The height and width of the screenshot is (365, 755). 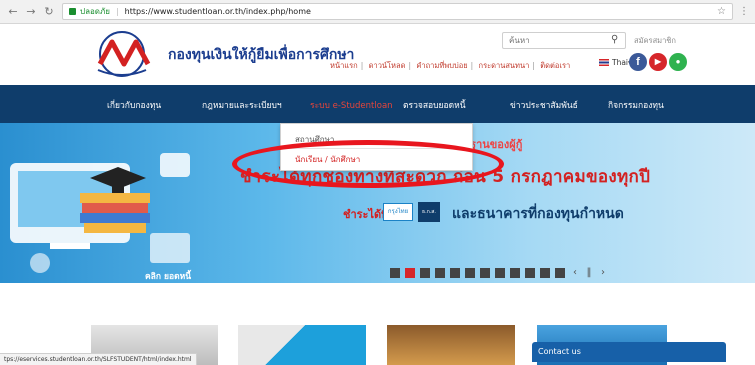 I want to click on top-link-faq: คำถามที่พบบ่อย, so click(x=441, y=65).